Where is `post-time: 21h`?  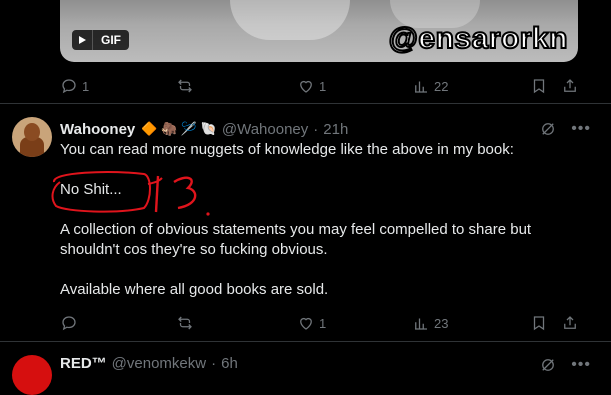
post-time: 21h is located at coordinates (335, 129).